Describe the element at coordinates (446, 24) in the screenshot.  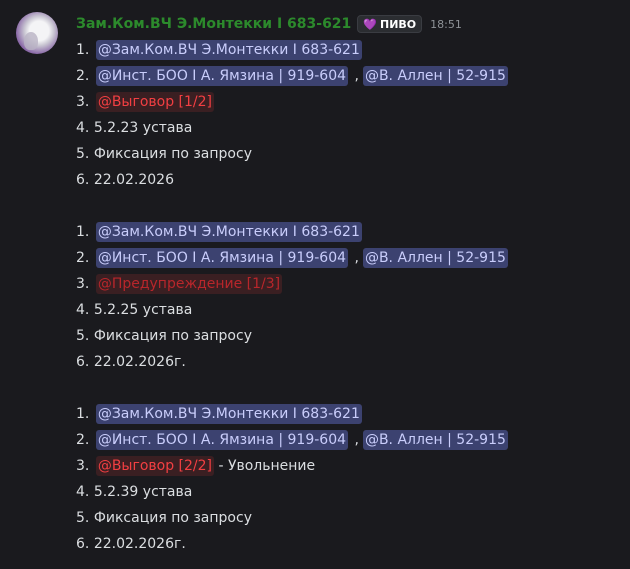
I see `message-timestamp: 18:51` at that location.